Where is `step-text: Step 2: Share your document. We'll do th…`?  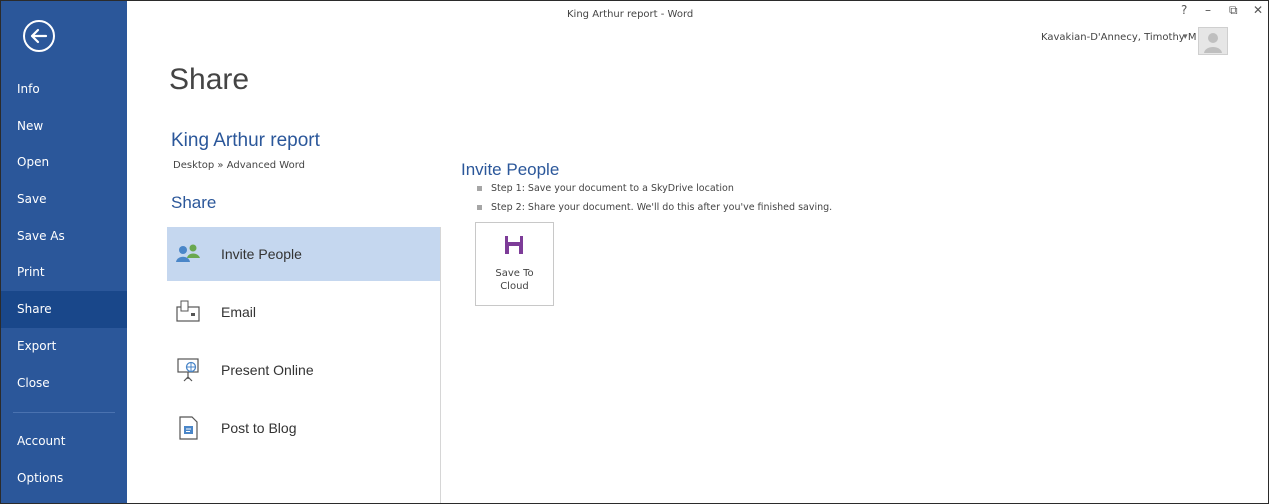 step-text: Step 2: Share your document. We'll do th… is located at coordinates (662, 207).